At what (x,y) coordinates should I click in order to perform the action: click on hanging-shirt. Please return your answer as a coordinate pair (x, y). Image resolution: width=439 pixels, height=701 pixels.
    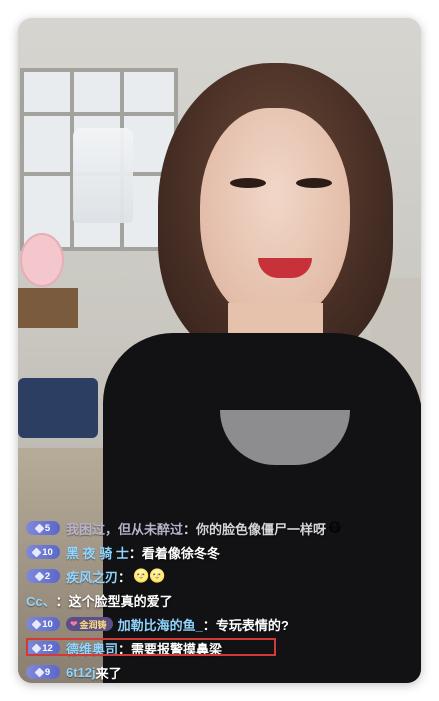
    Looking at the image, I should click on (103, 175).